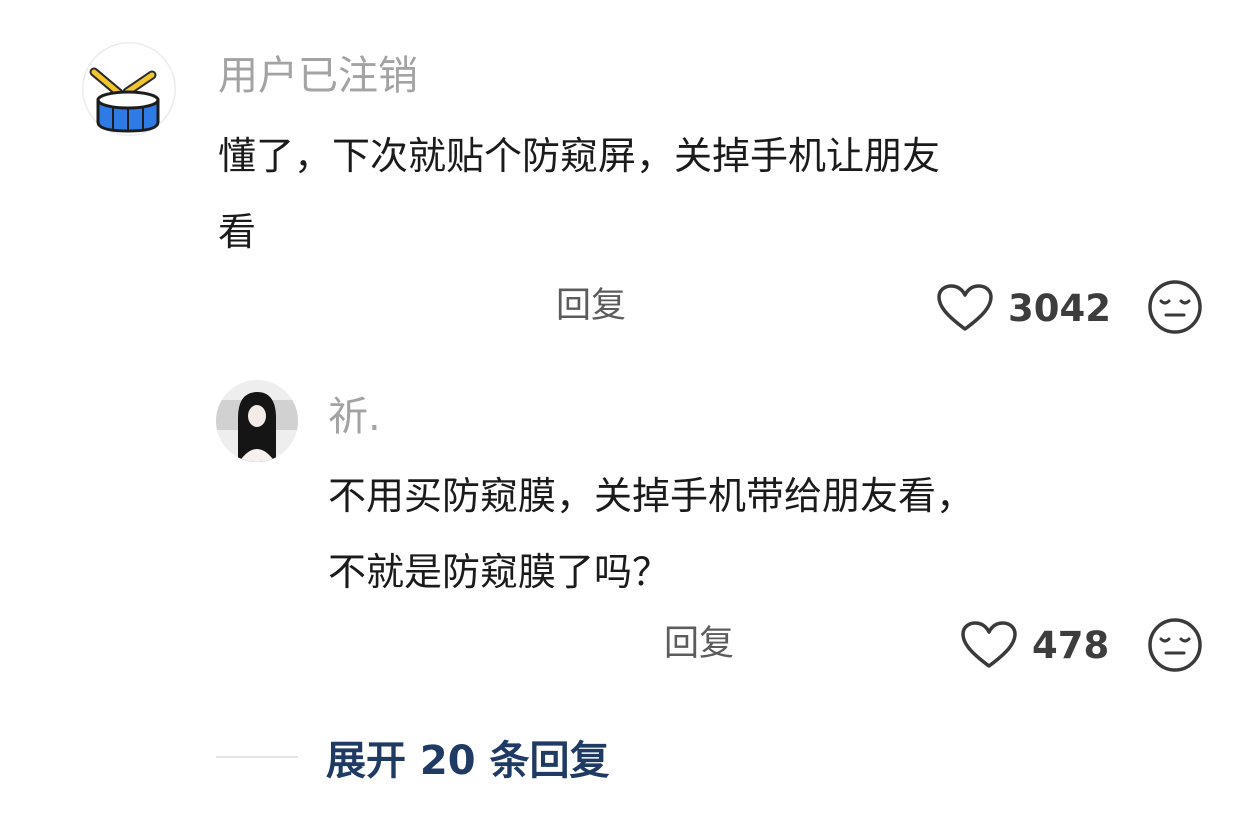 The image size is (1260, 818). Describe the element at coordinates (468, 757) in the screenshot. I see `expand-replies-button: 展开 20 条回复` at that location.